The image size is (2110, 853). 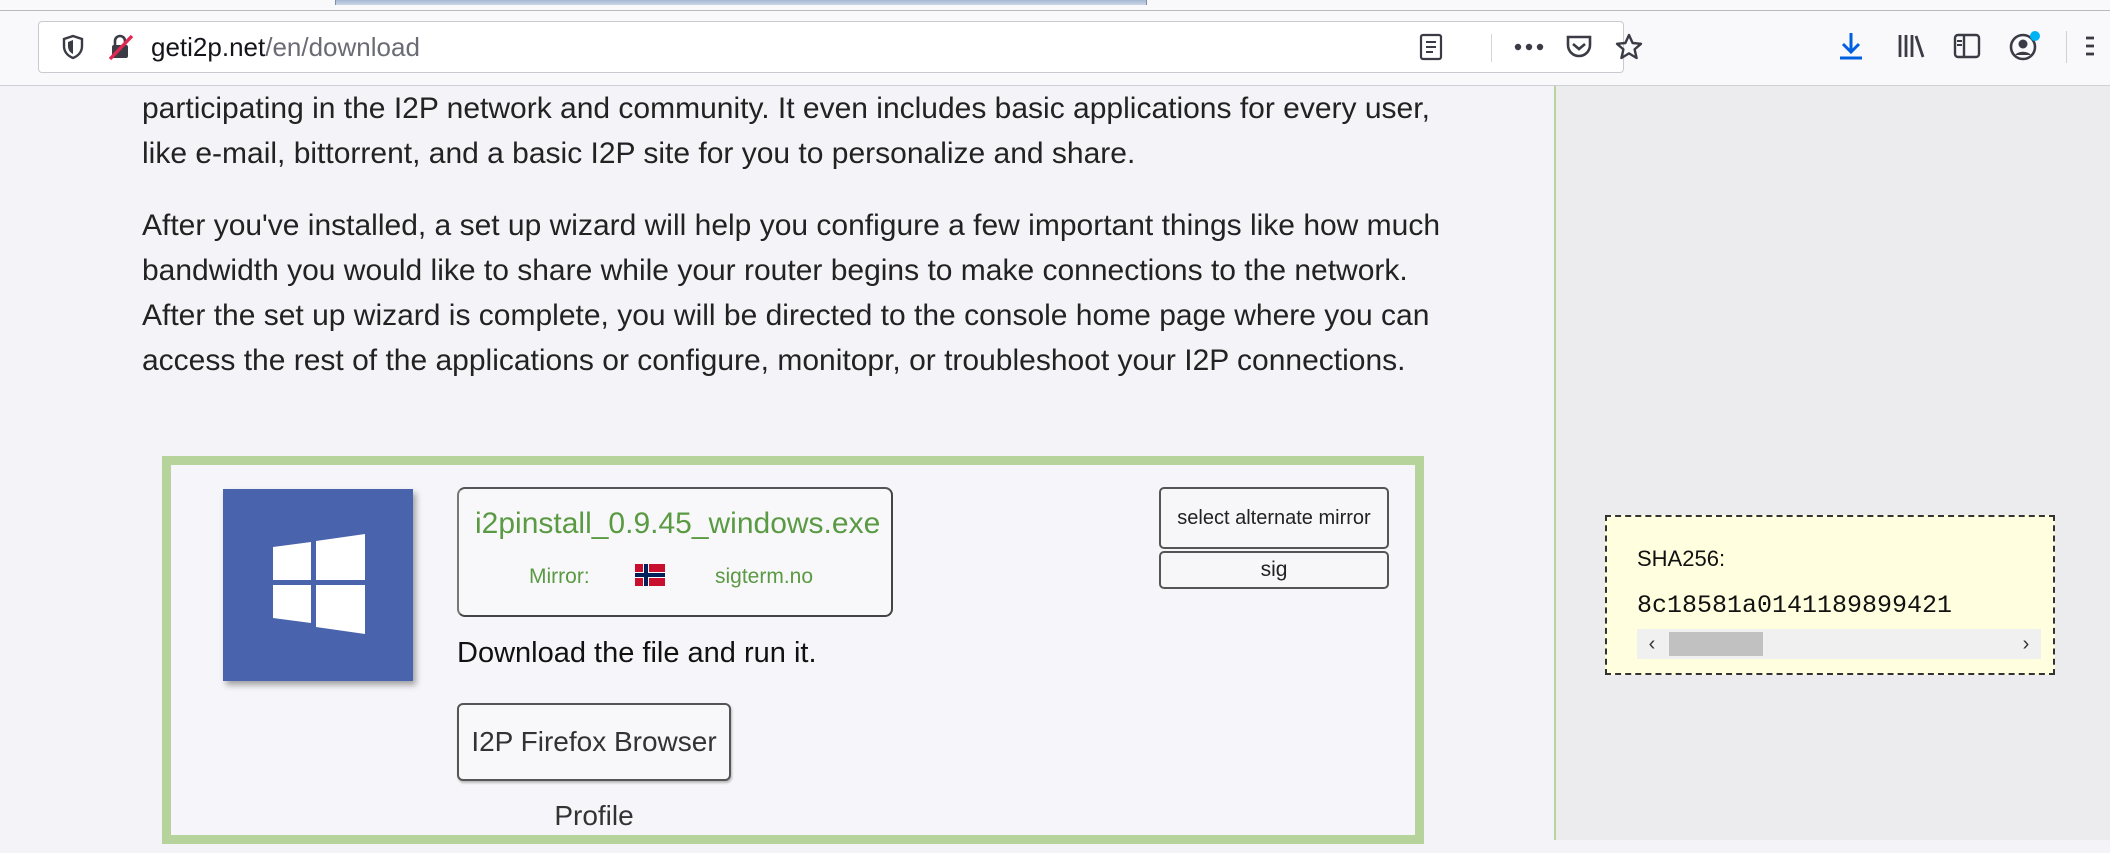 What do you see at coordinates (2066, 47) in the screenshot?
I see `toolbar-separator` at bounding box center [2066, 47].